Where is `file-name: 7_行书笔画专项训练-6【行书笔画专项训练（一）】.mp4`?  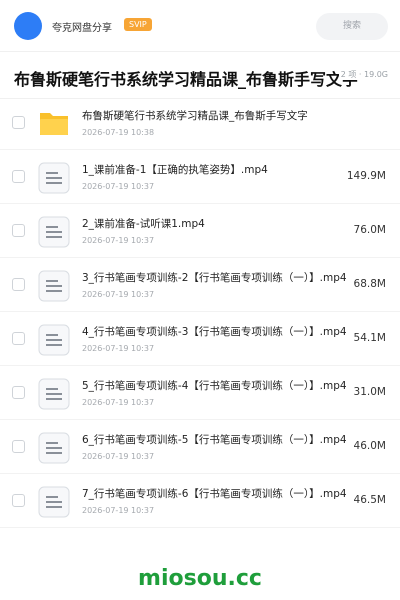
file-name: 7_行书笔画专项训练-6【行书笔画专项训练（一）】.mp4 is located at coordinates (215, 493).